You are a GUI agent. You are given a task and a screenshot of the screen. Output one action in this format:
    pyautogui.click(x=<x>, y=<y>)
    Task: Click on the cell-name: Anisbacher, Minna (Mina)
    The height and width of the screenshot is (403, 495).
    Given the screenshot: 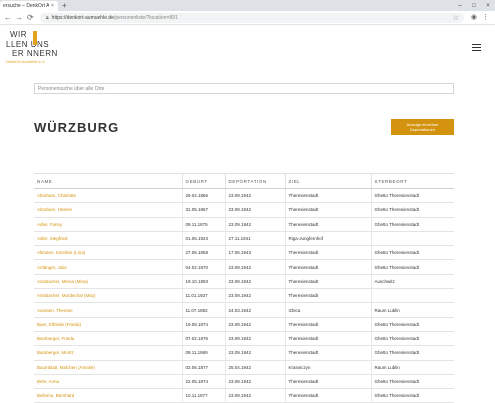 What is the action you would take?
    pyautogui.click(x=108, y=282)
    